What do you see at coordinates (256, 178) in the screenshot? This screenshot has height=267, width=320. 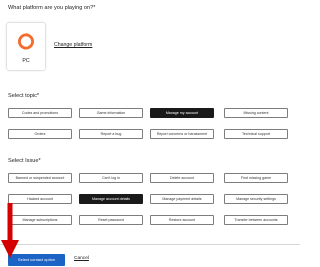 I see `issue-option-find-missing-game: Find missing game` at bounding box center [256, 178].